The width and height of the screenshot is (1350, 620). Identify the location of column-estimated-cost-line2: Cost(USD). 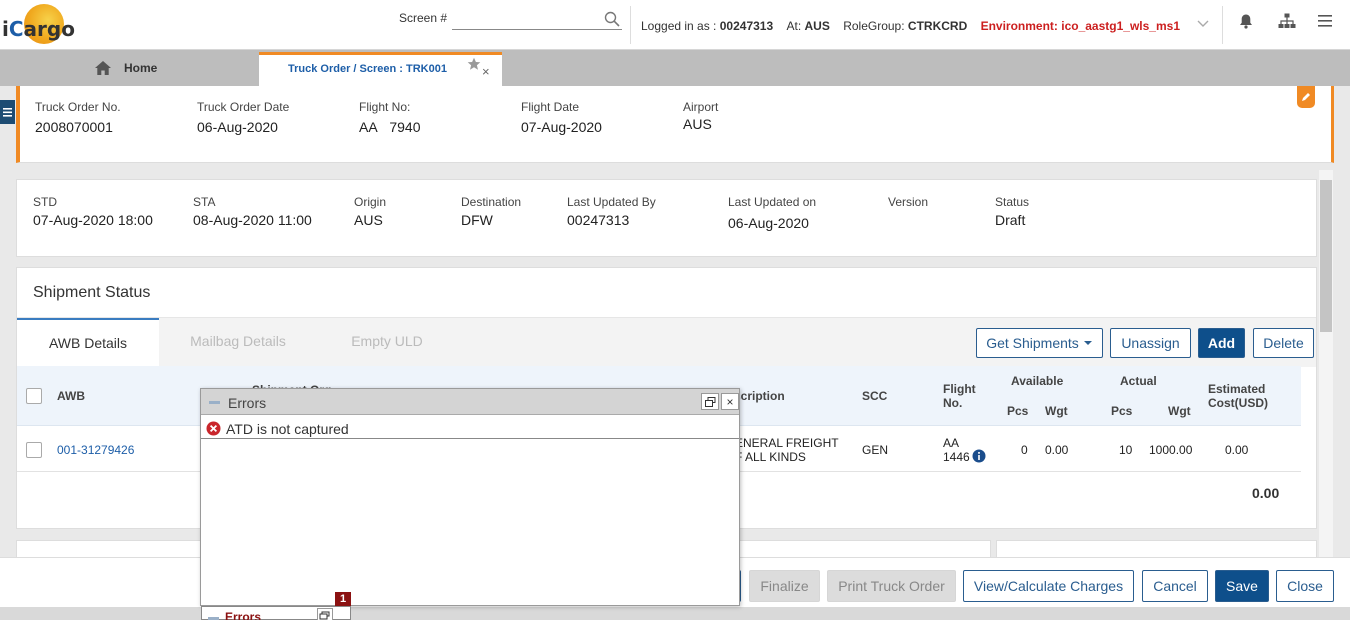
(1238, 403).